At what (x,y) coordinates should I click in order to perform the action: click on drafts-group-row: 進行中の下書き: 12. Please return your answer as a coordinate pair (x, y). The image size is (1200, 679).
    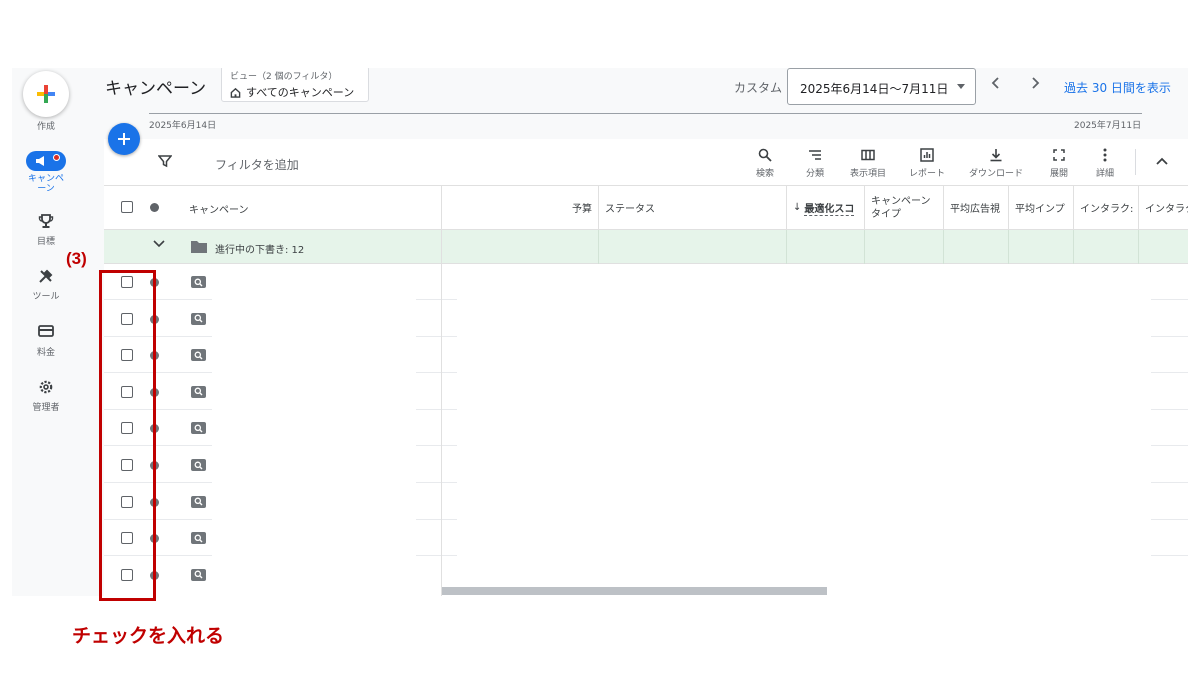
    Looking at the image, I should click on (646, 247).